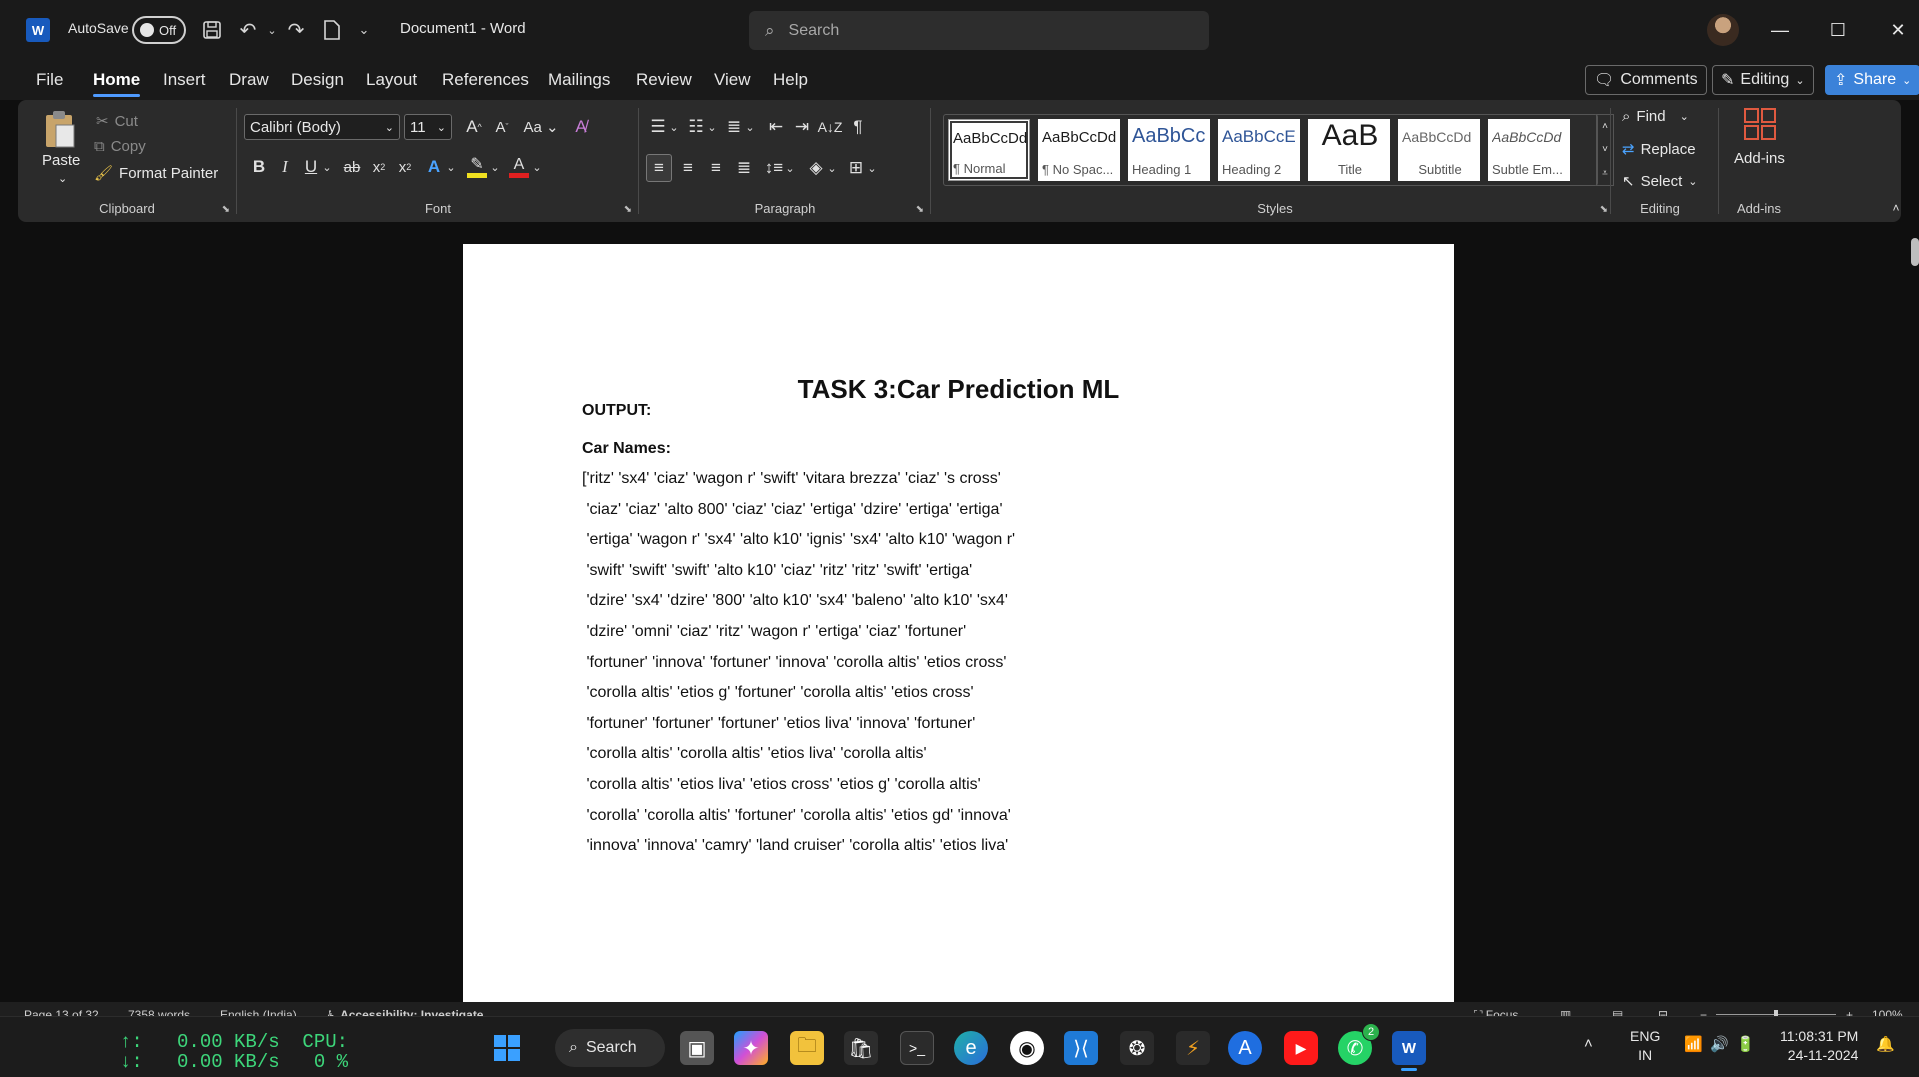 The image size is (1919, 1077). I want to click on bold-icon: B, so click(259, 167).